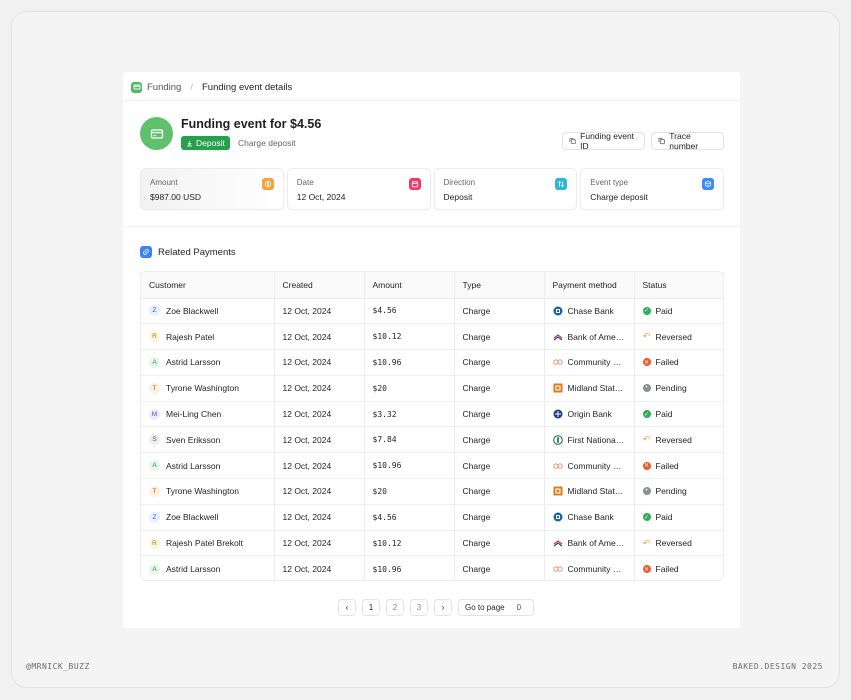  I want to click on divider, so click(431, 100).